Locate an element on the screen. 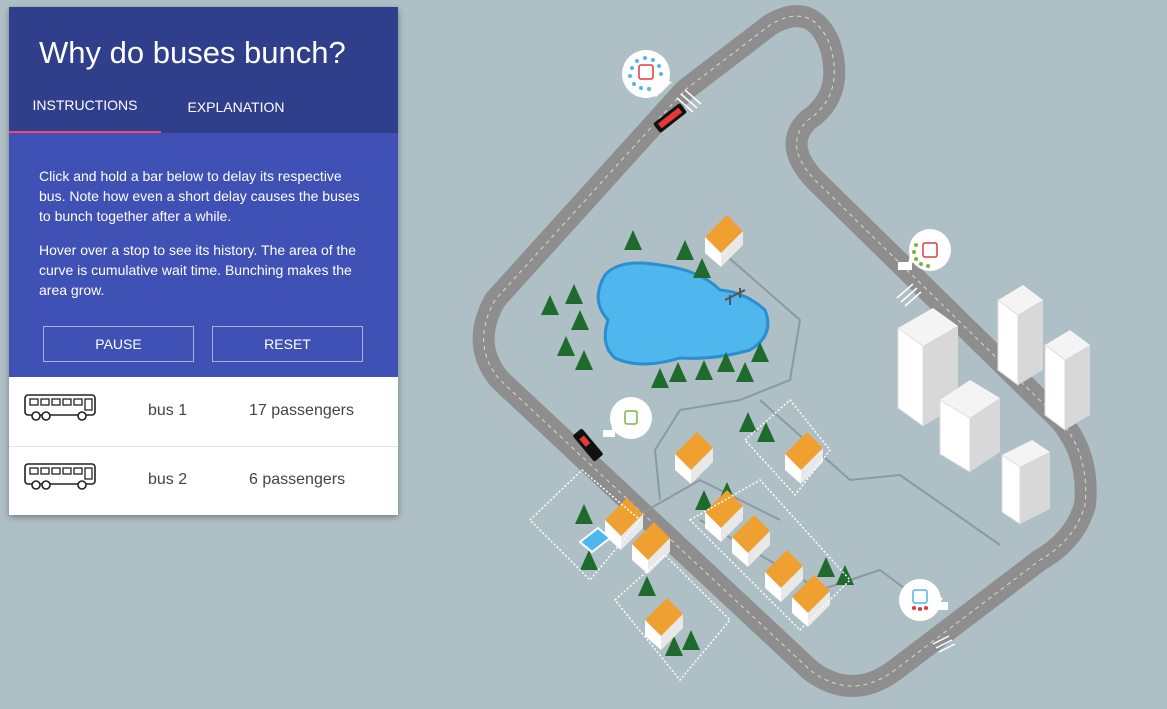 The height and width of the screenshot is (709, 1167). bus-row-1: bus 1 17 passengers is located at coordinates (203, 412).